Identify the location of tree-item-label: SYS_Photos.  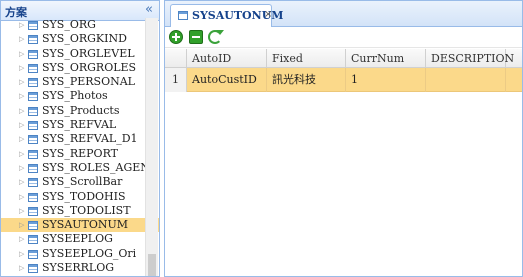
(75, 96).